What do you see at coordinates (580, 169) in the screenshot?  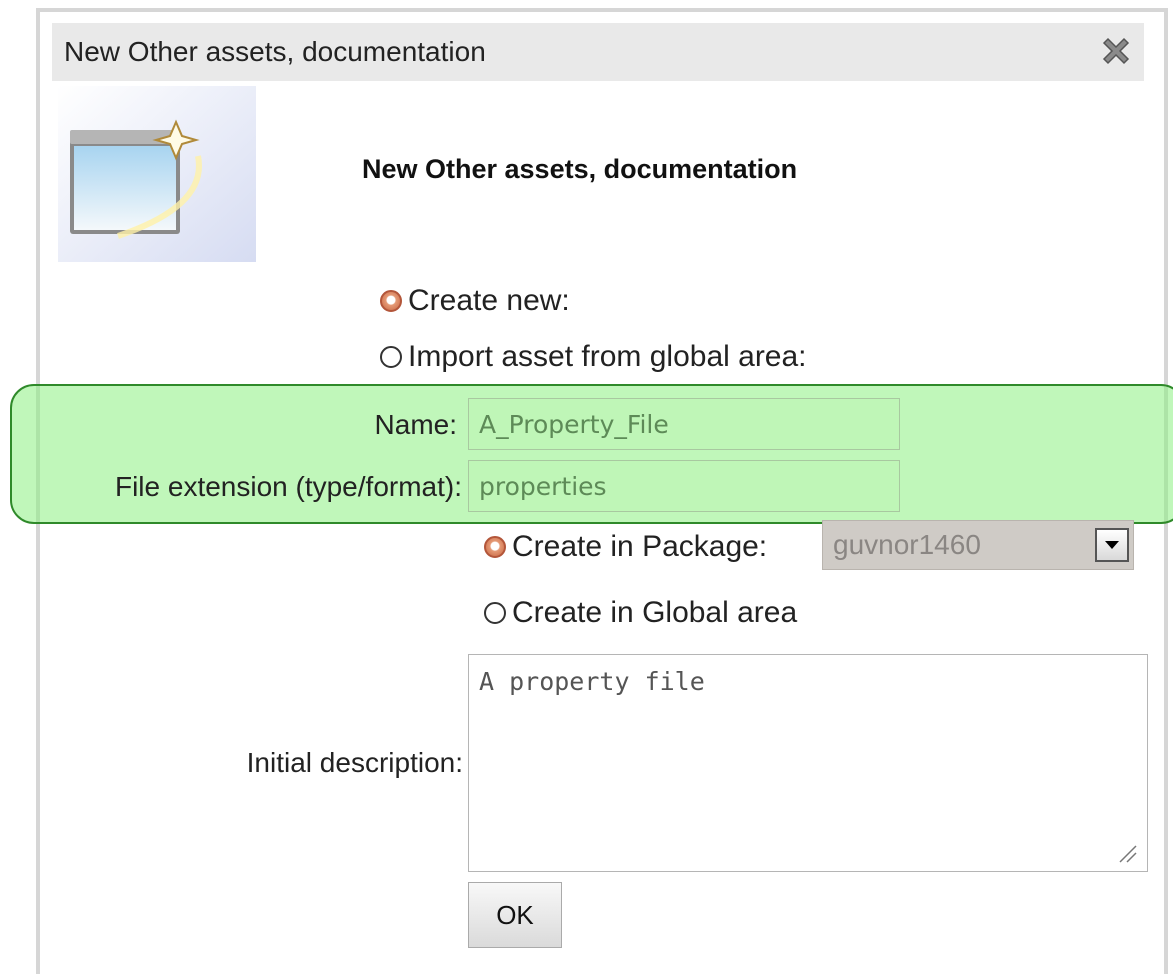 I see `dialog-heading: New Other assets, documentation` at bounding box center [580, 169].